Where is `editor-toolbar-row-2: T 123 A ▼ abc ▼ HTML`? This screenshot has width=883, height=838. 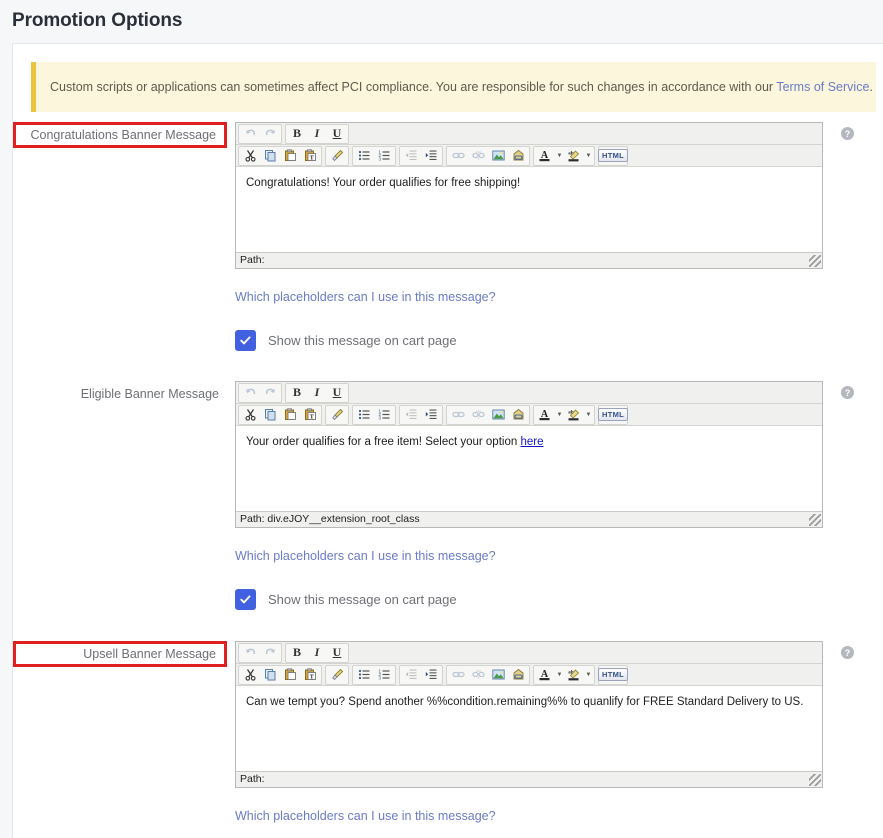
editor-toolbar-row-2: T 123 A ▼ abc ▼ HTML is located at coordinates (529, 415).